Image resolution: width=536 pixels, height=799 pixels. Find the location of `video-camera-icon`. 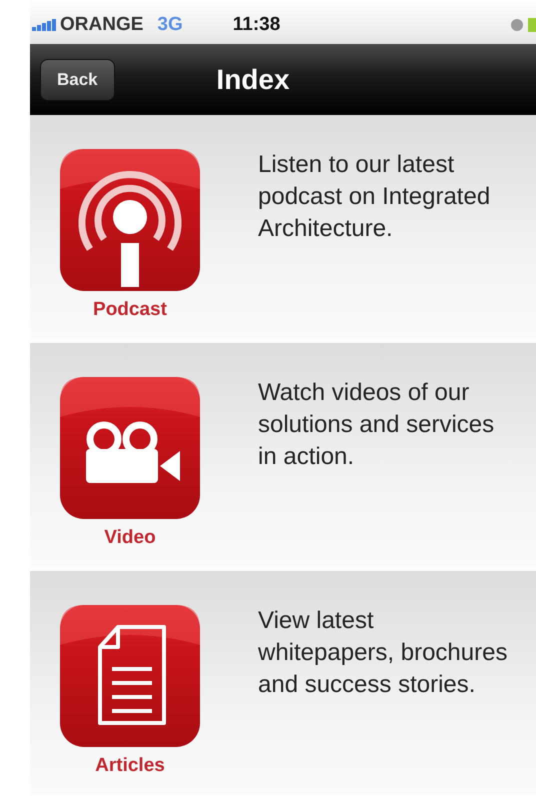

video-camera-icon is located at coordinates (130, 448).